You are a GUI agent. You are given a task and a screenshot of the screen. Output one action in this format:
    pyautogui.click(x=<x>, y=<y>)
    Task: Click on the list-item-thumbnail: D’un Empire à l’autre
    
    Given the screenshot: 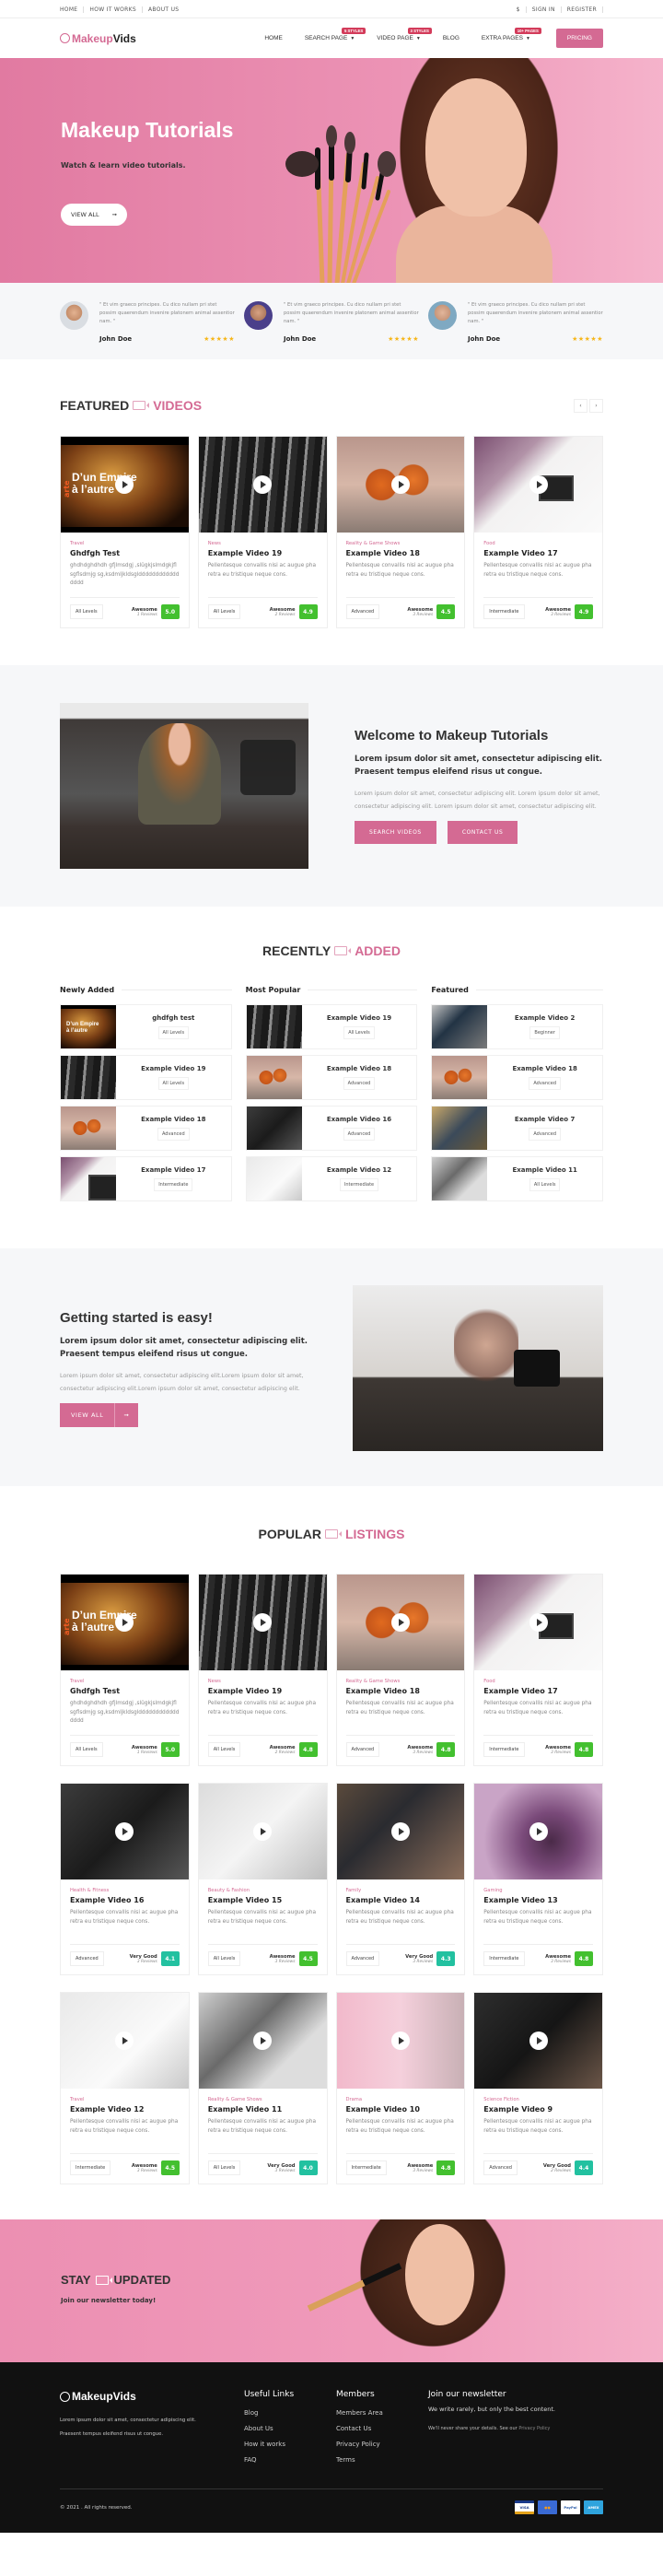 What is the action you would take?
    pyautogui.click(x=88, y=1026)
    